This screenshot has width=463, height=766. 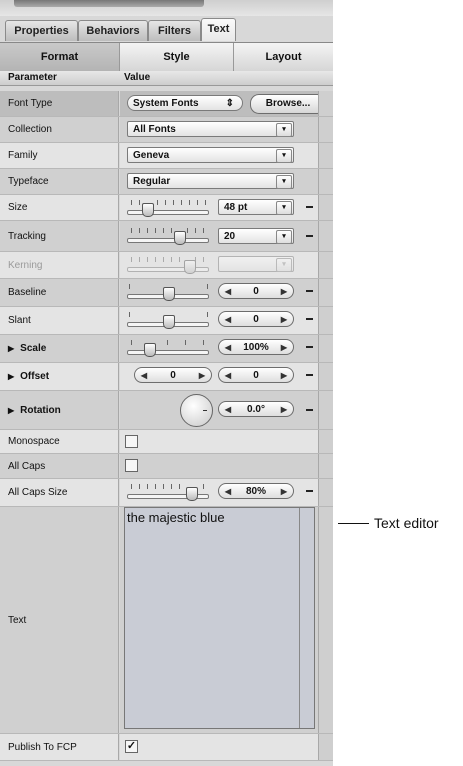 What do you see at coordinates (196, 410) in the screenshot?
I see `rotation-dial` at bounding box center [196, 410].